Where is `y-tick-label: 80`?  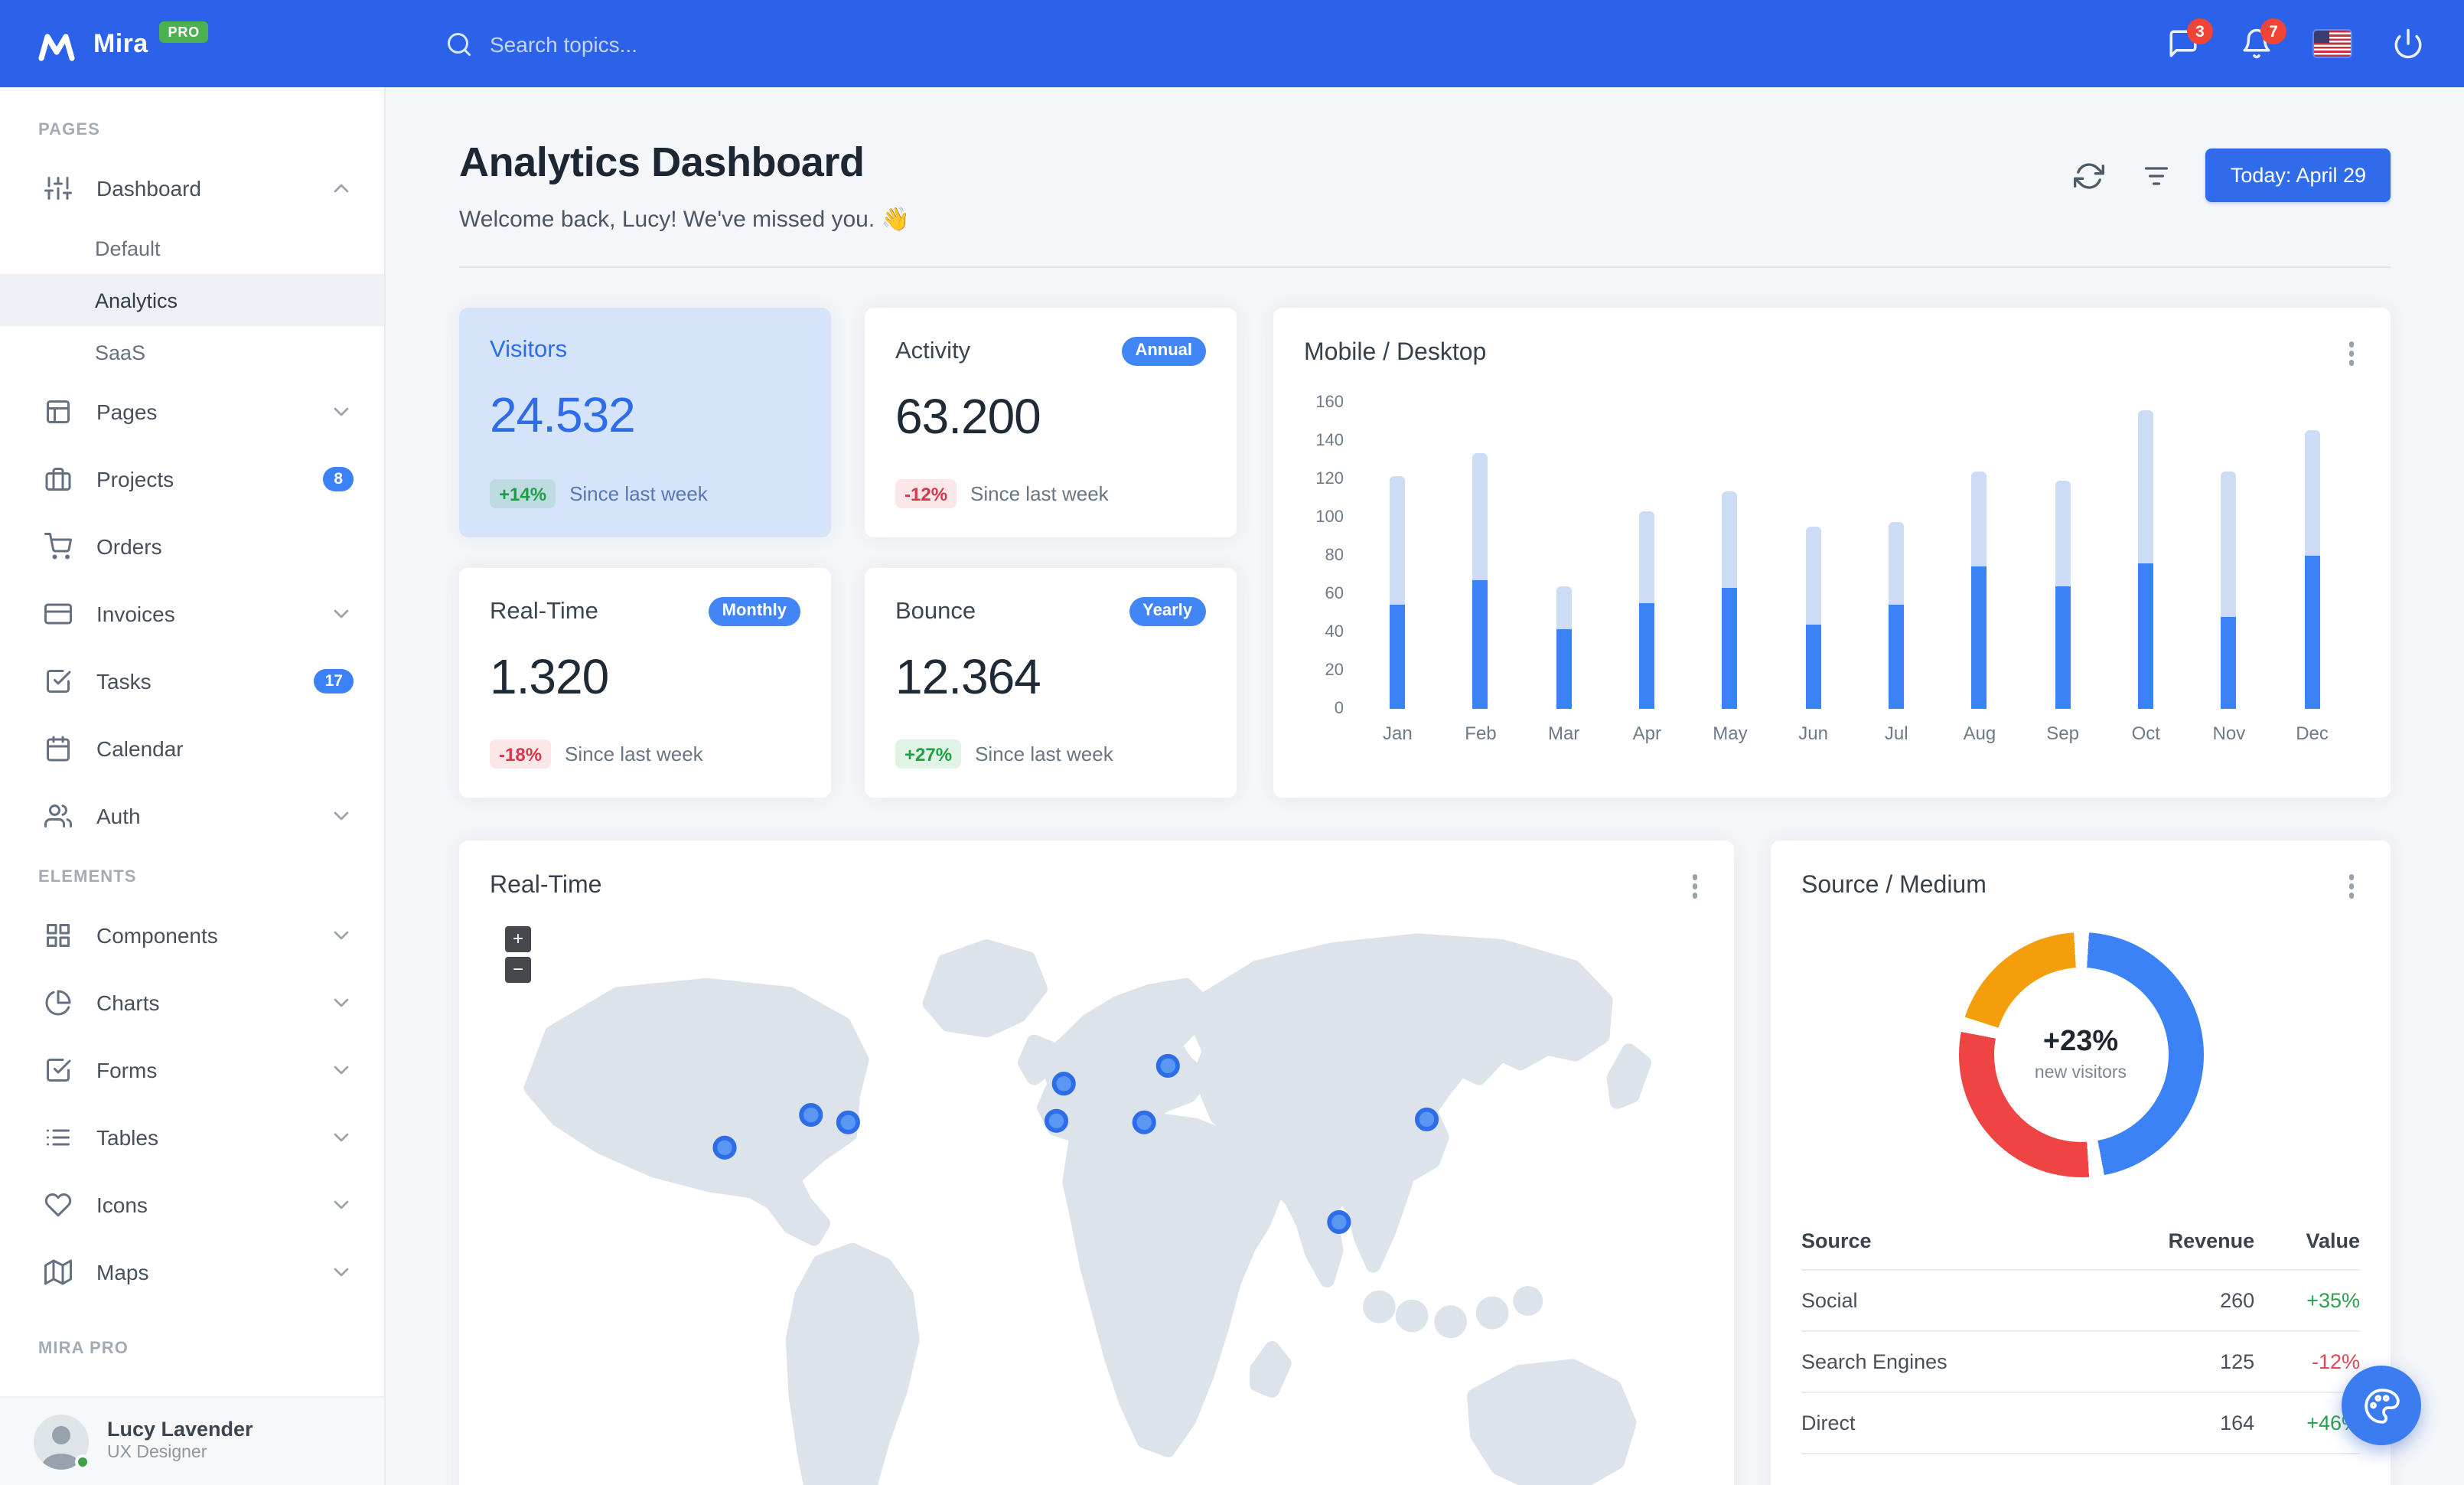 y-tick-label: 80 is located at coordinates (1335, 555).